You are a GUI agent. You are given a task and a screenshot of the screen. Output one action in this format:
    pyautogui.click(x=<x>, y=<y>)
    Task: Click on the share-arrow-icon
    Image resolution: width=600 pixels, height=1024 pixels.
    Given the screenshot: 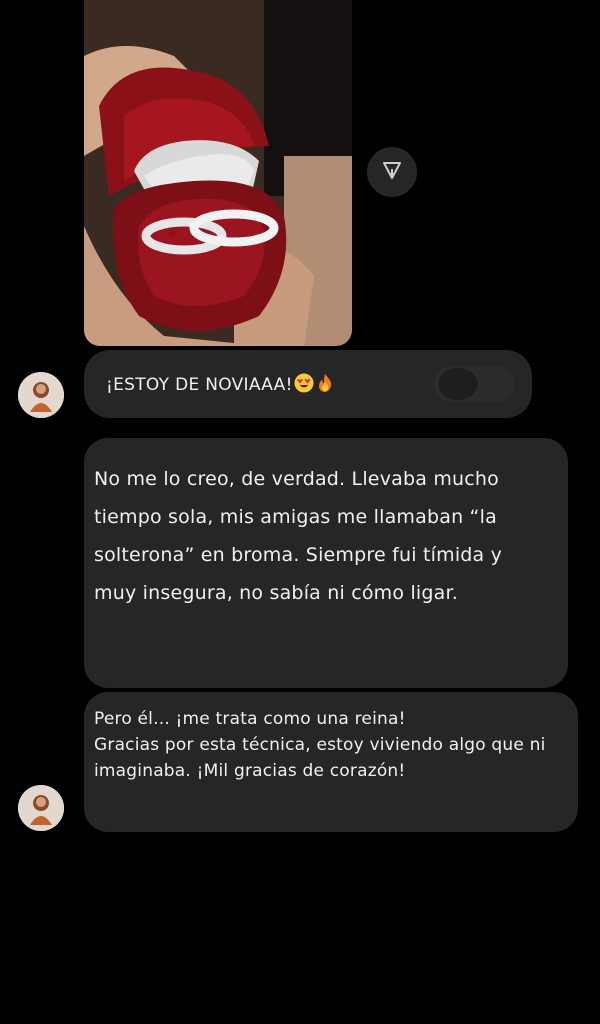 What is the action you would take?
    pyautogui.click(x=392, y=172)
    